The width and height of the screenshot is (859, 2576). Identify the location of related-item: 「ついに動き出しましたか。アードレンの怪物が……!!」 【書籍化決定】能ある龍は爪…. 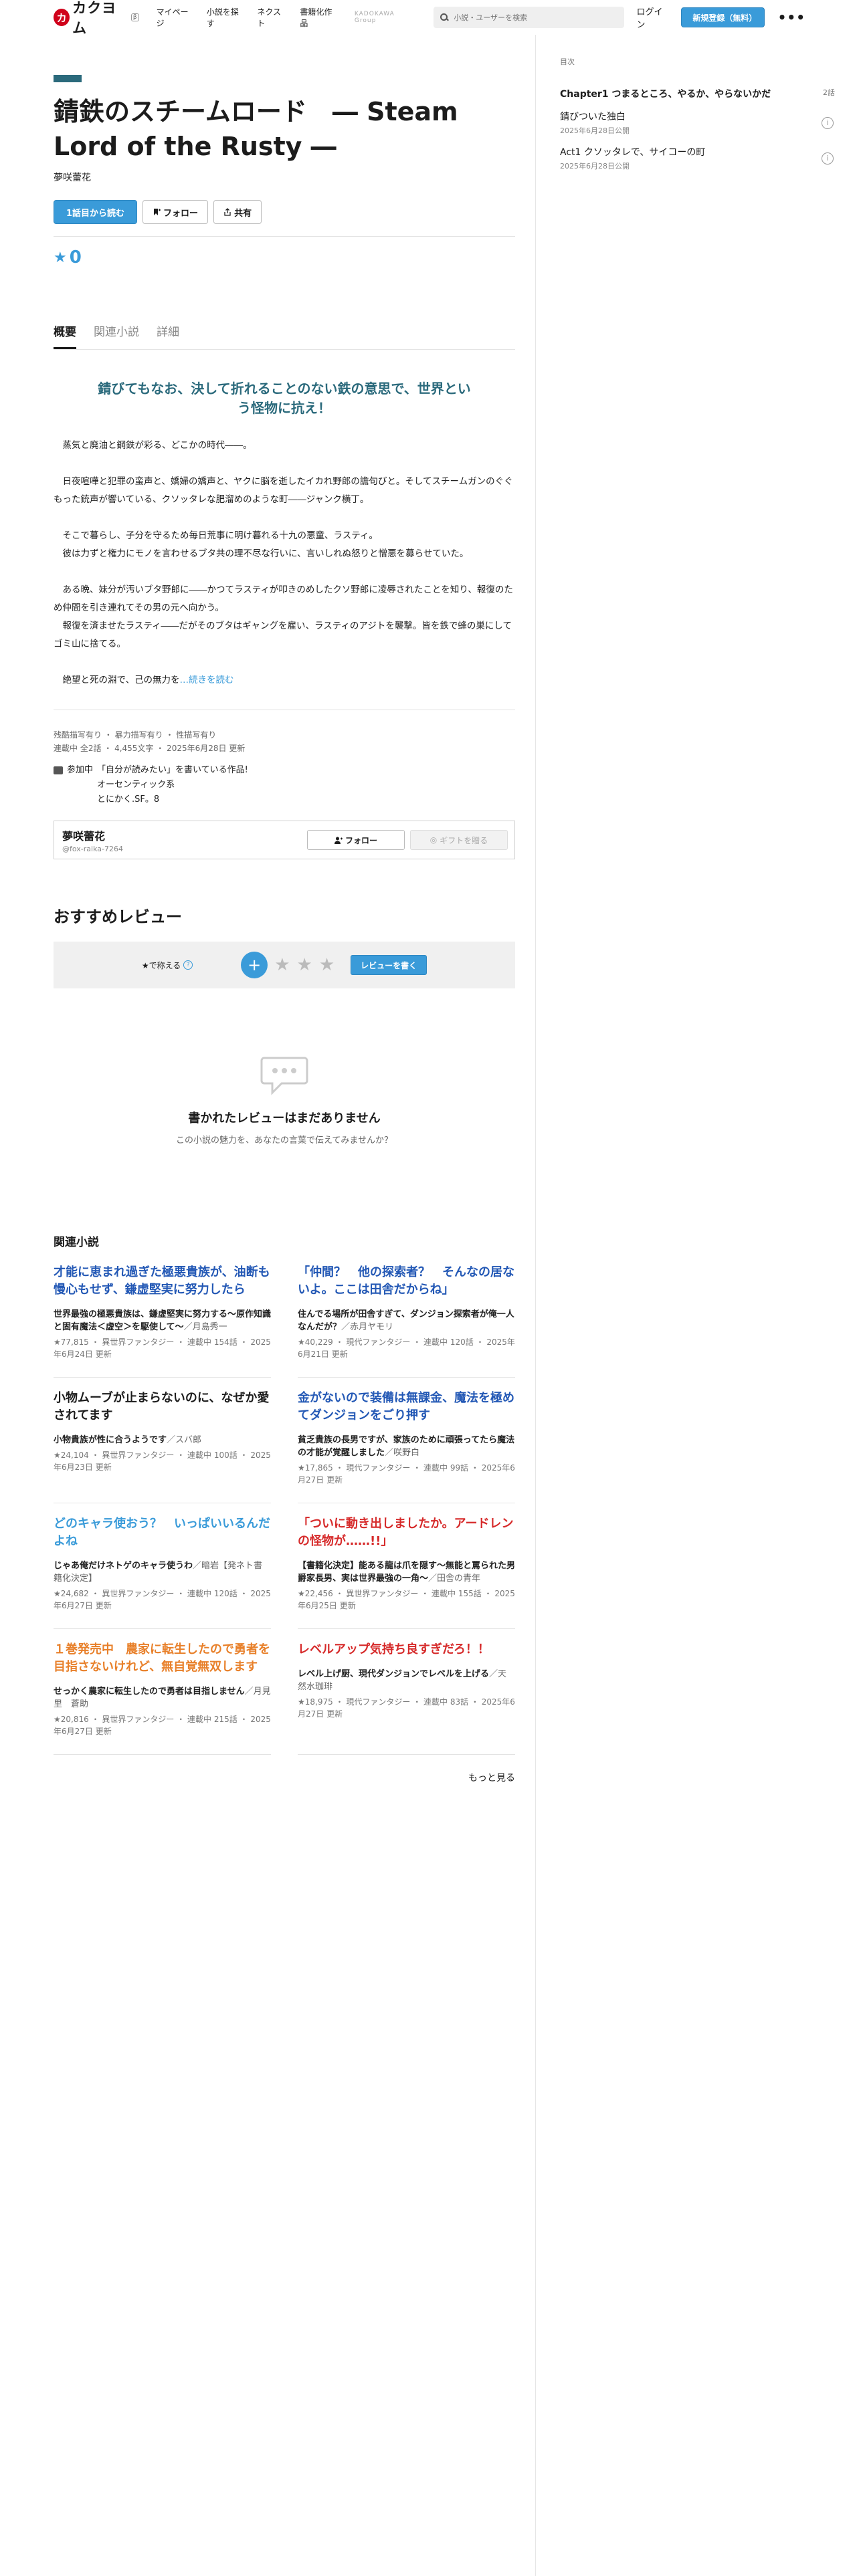
(406, 1572).